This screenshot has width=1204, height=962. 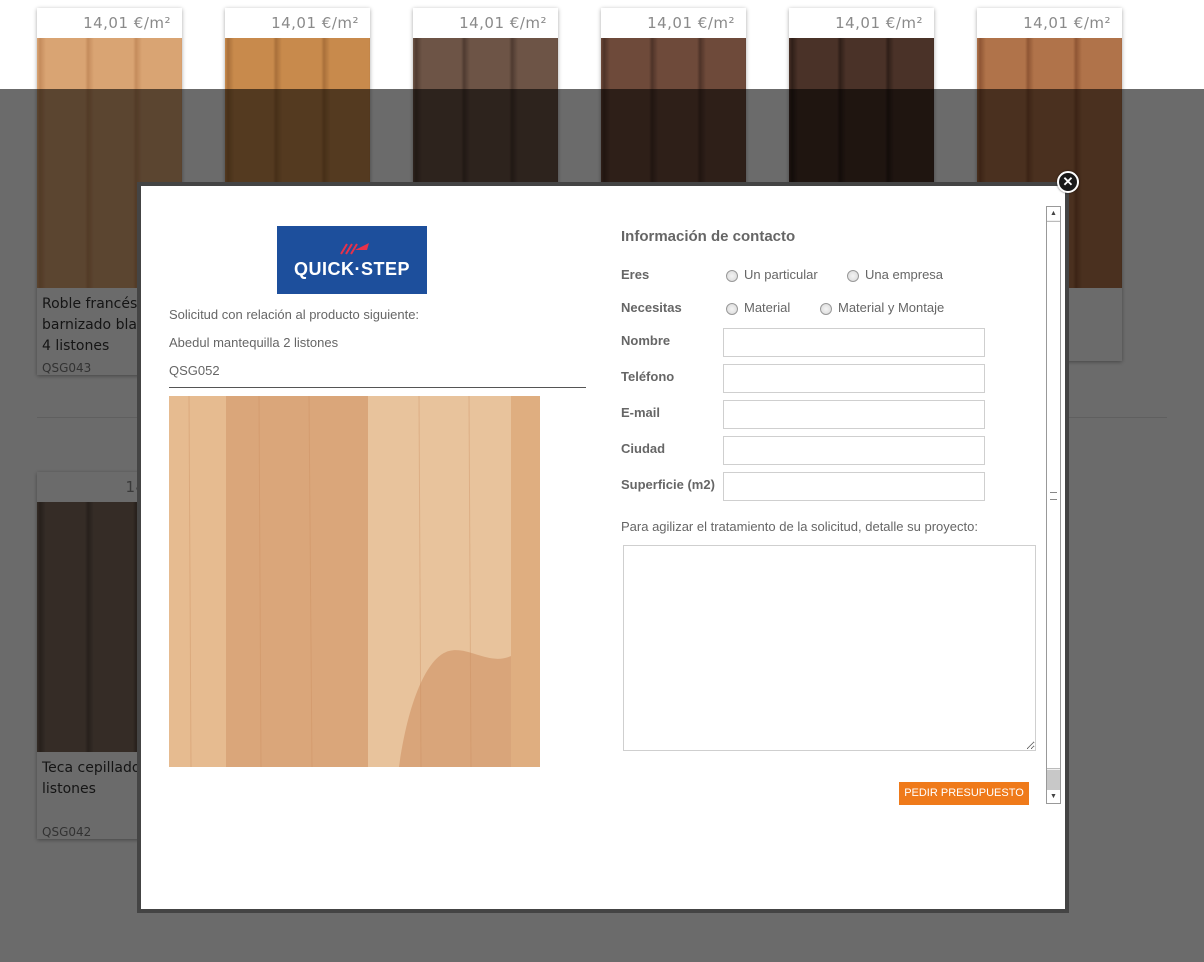 What do you see at coordinates (732, 276) in the screenshot?
I see `radio-particular` at bounding box center [732, 276].